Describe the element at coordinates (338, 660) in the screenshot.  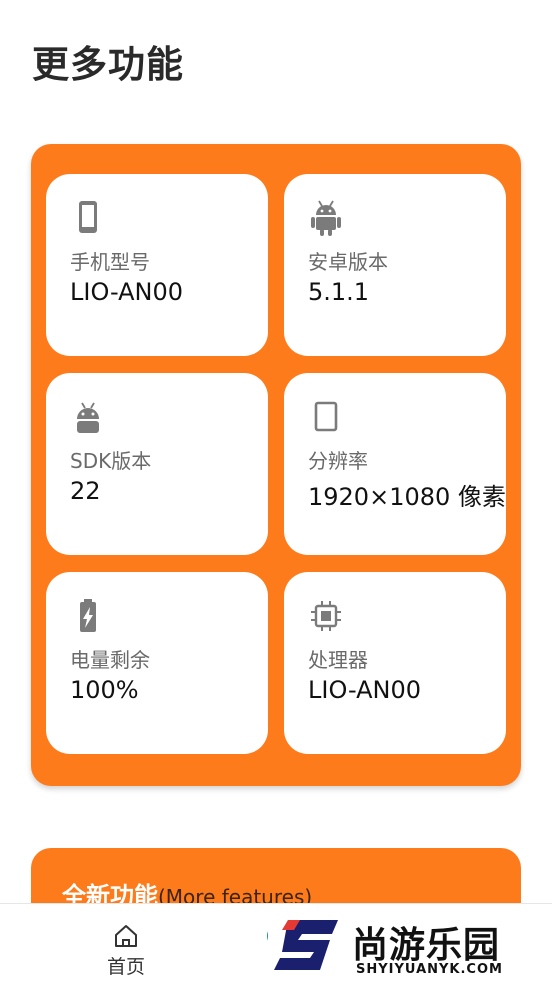
I see `card-label: 处理器` at that location.